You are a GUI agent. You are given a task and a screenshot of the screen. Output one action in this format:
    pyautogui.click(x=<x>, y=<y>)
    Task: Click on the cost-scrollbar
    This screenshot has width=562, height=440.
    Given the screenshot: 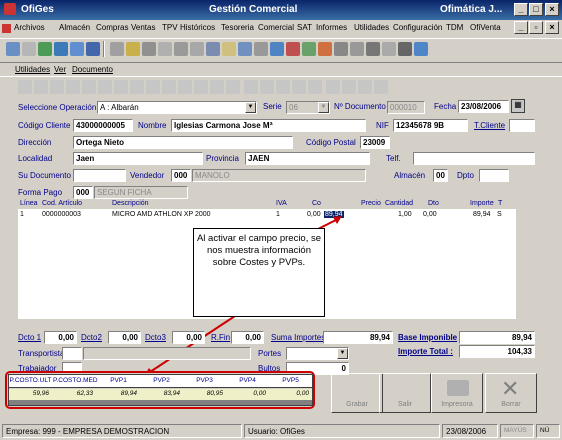 What is the action you would take?
    pyautogui.click(x=160, y=402)
    